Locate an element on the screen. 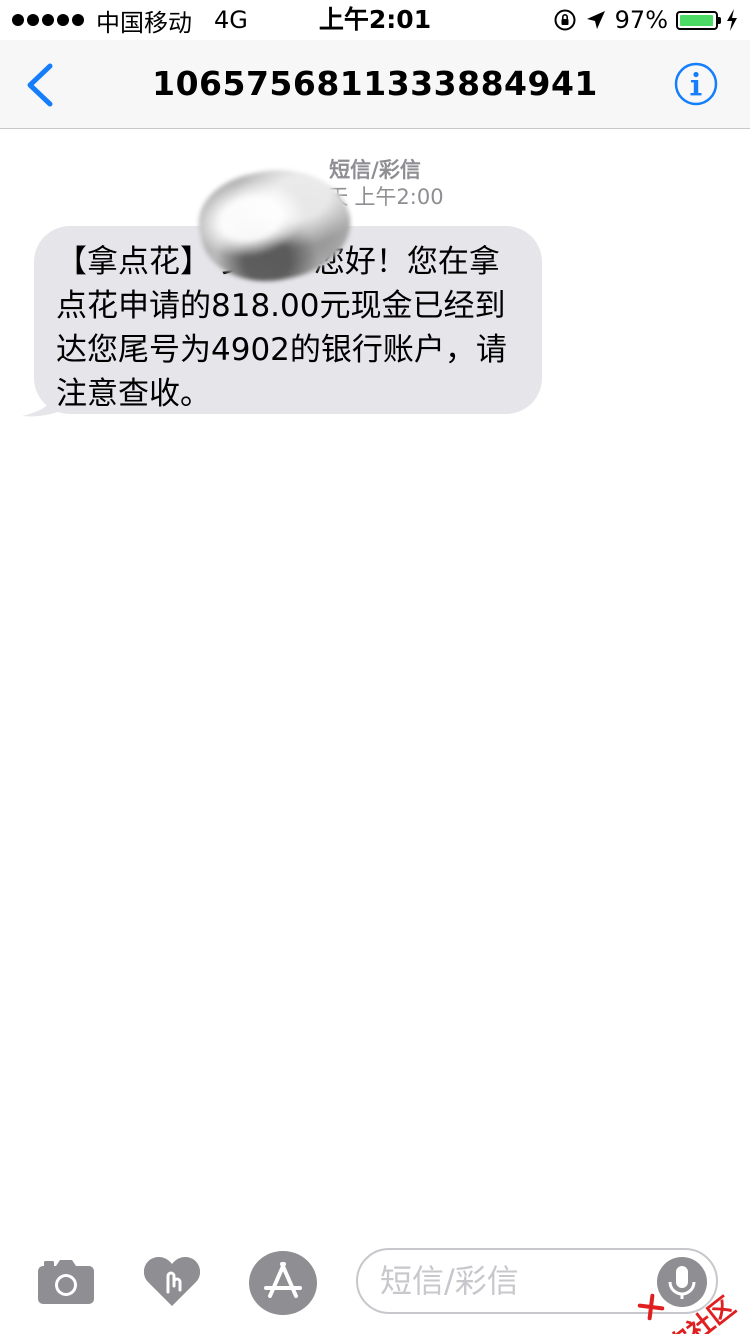 The height and width of the screenshot is (1334, 750). navigation-bar: 10657568113338849​41 is located at coordinates (375, 84).